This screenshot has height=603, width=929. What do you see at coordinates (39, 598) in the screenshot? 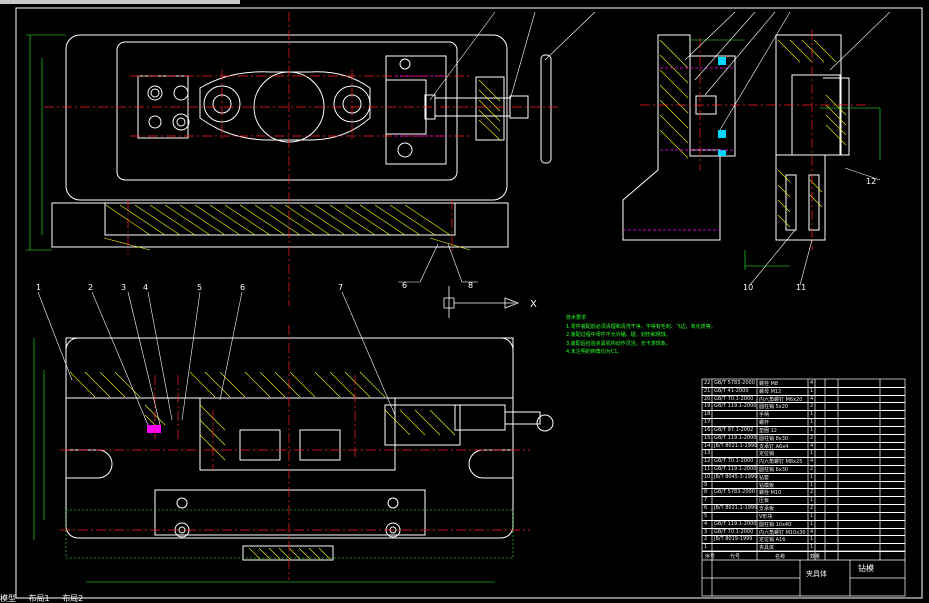
I see `tab-layout1: 布局1` at bounding box center [39, 598].